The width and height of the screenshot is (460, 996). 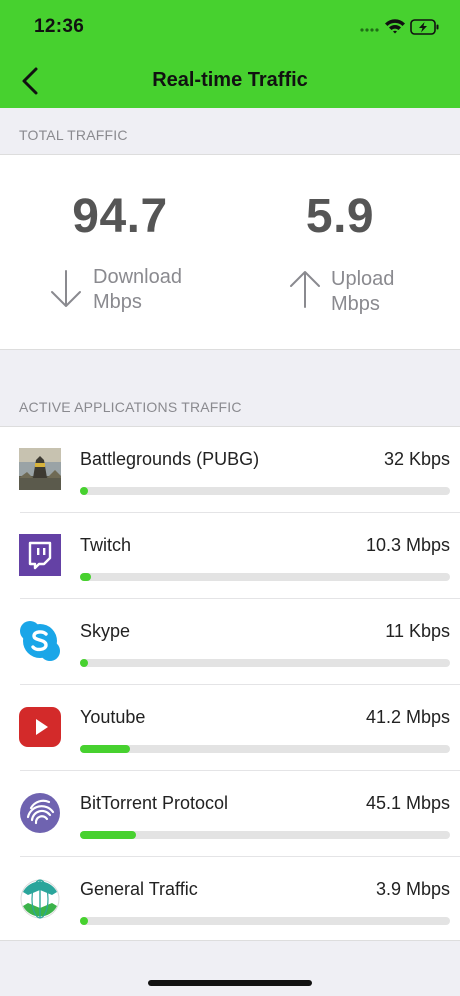 What do you see at coordinates (105, 631) in the screenshot?
I see `app-name: Skype` at bounding box center [105, 631].